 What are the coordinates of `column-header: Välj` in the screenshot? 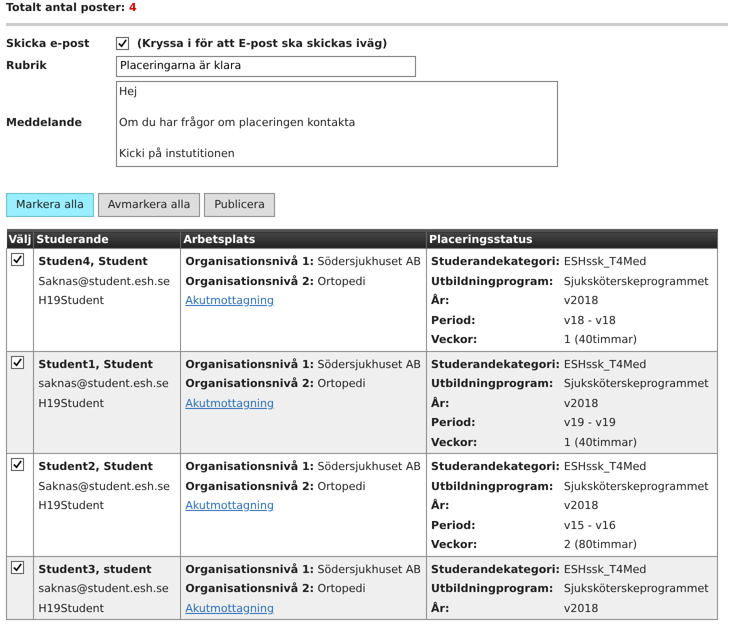 It's located at (20, 239).